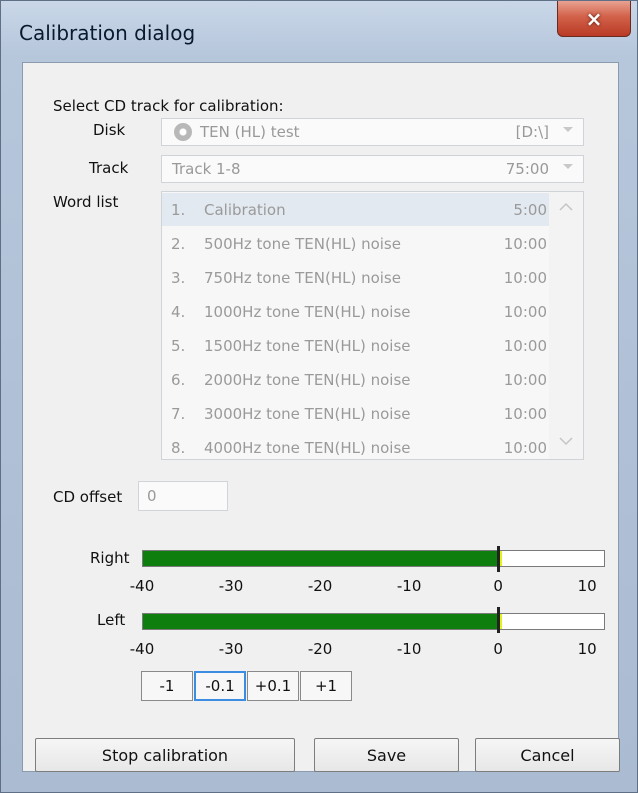 The width and height of the screenshot is (638, 793). Describe the element at coordinates (109, 130) in the screenshot. I see `disk-label: Disk` at that location.